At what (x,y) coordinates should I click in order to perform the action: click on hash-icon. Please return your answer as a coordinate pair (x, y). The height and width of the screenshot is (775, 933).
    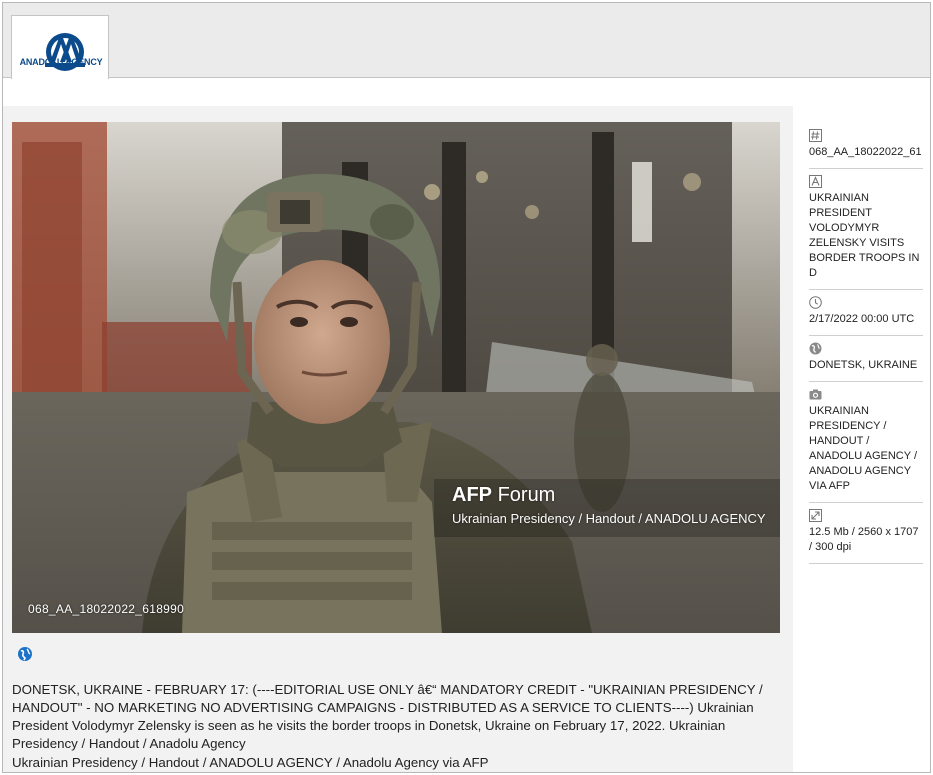
    Looking at the image, I should click on (815, 135).